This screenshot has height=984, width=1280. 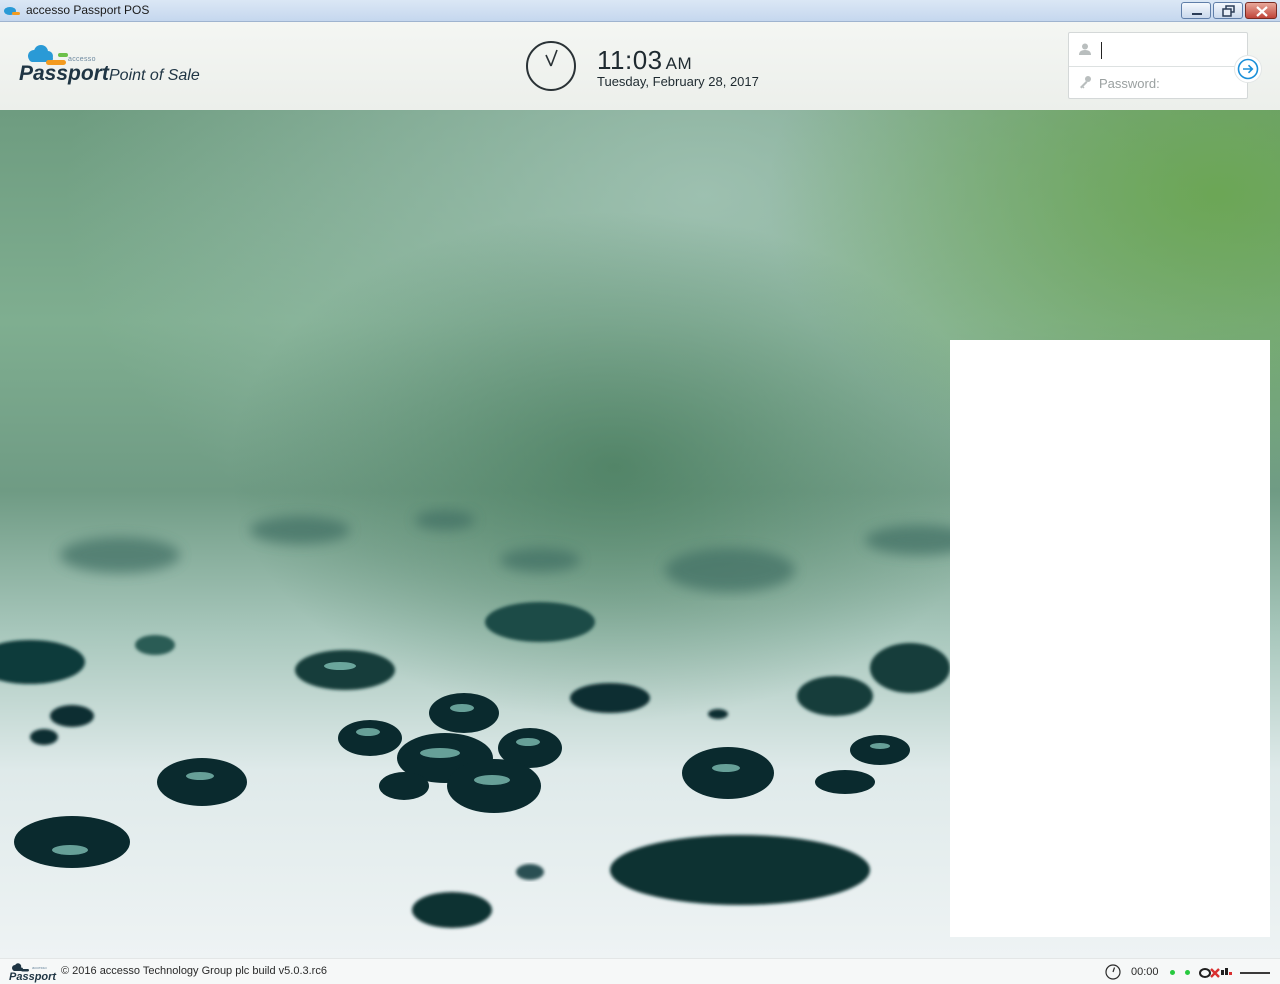 I want to click on current-date: Tuesday, February 28, 2017, so click(x=678, y=81).